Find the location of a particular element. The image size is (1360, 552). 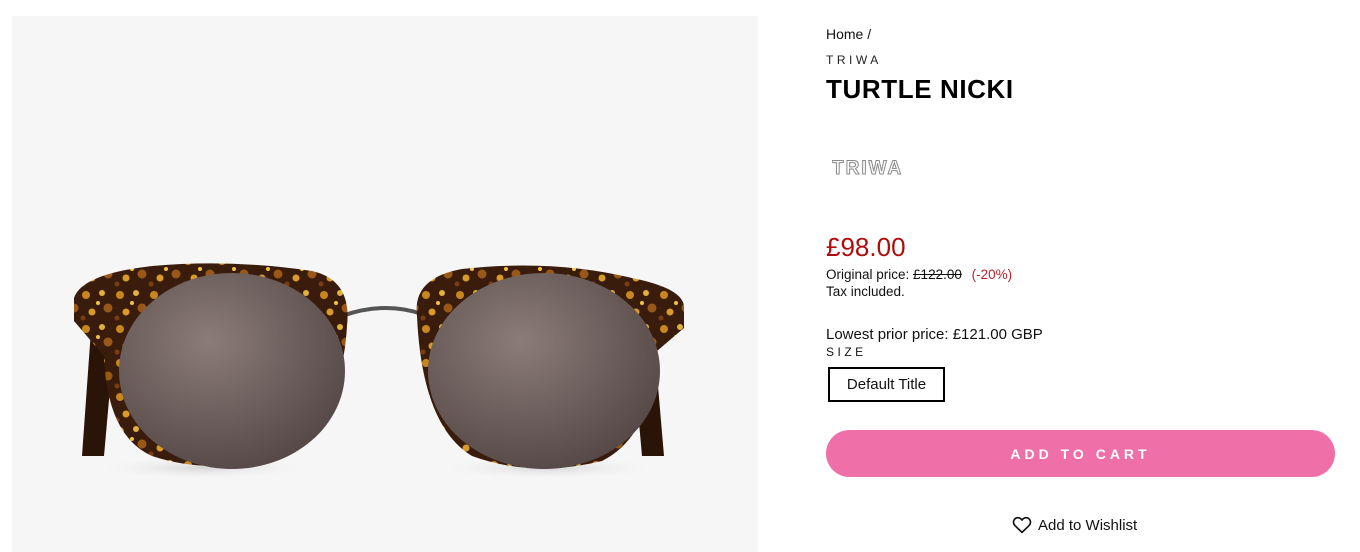

sale-price: £98.00 is located at coordinates (866, 247).